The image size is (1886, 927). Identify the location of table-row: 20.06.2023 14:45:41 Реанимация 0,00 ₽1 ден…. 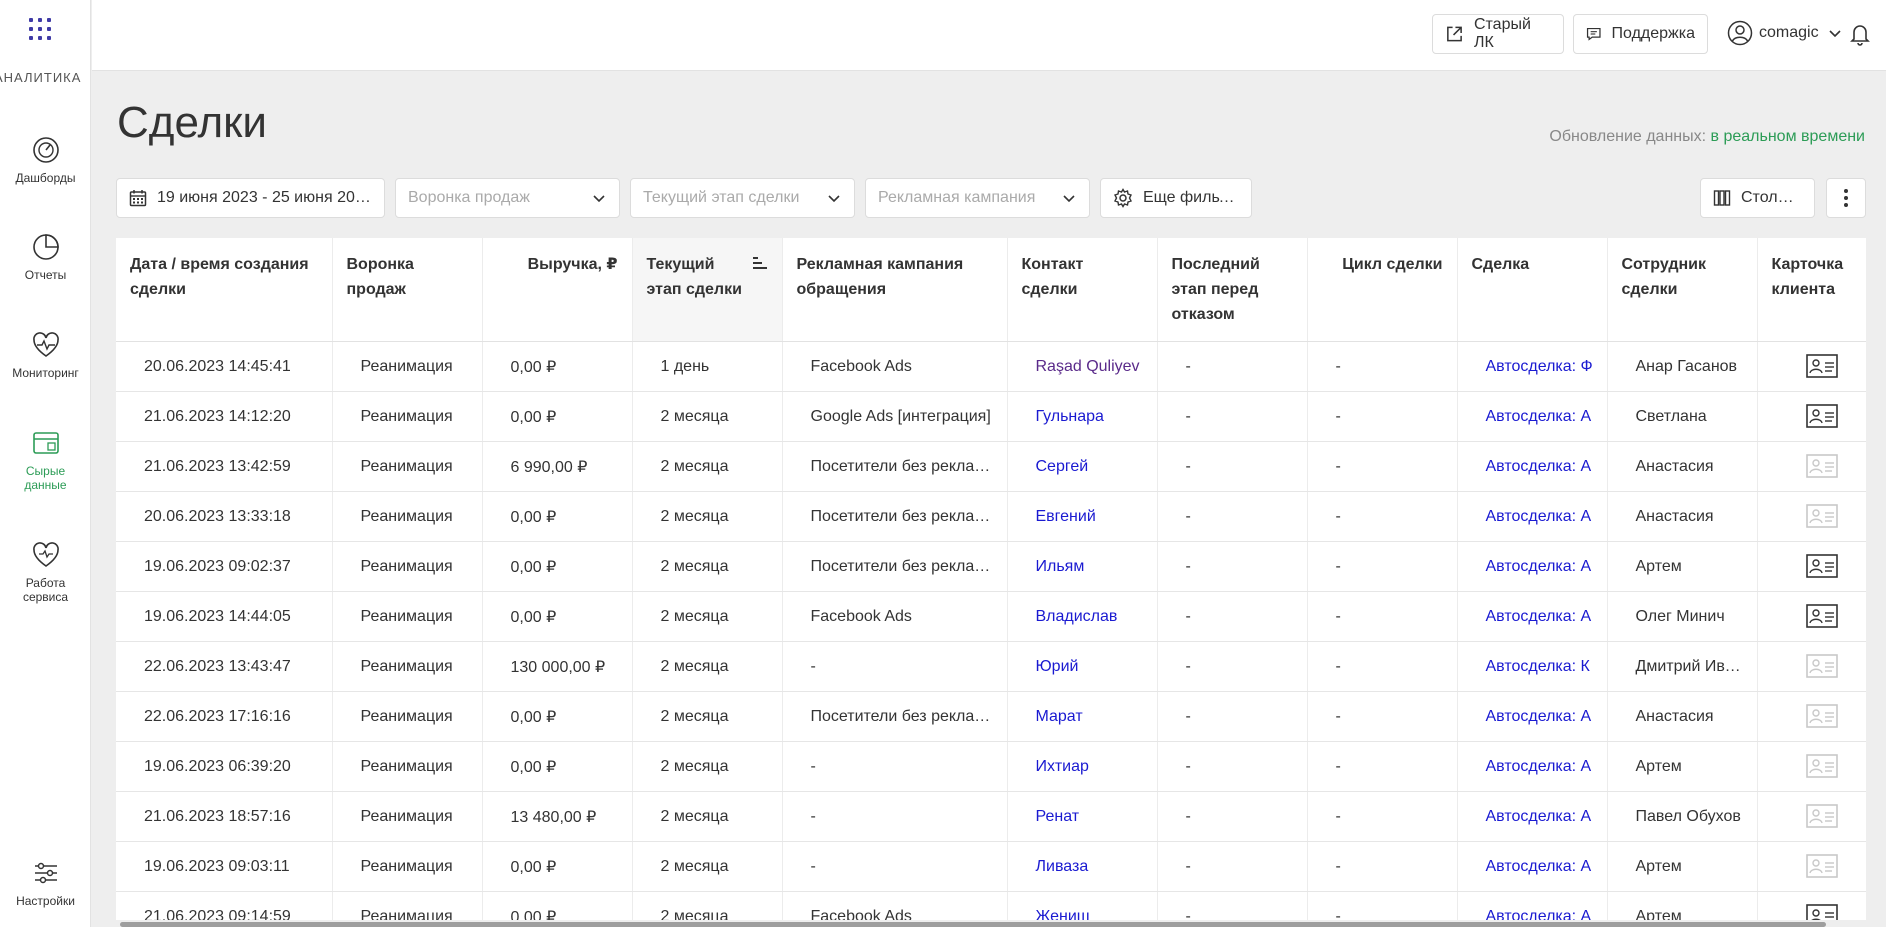
(991, 366).